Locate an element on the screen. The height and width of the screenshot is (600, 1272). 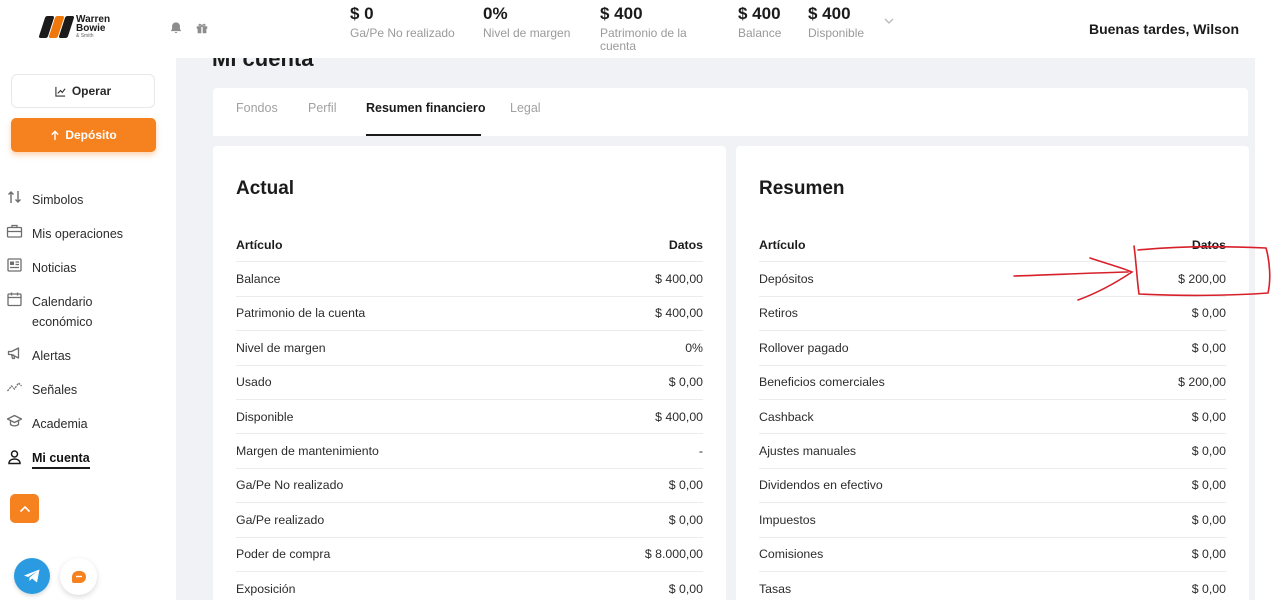
arrows-updown-icon is located at coordinates (14, 197).